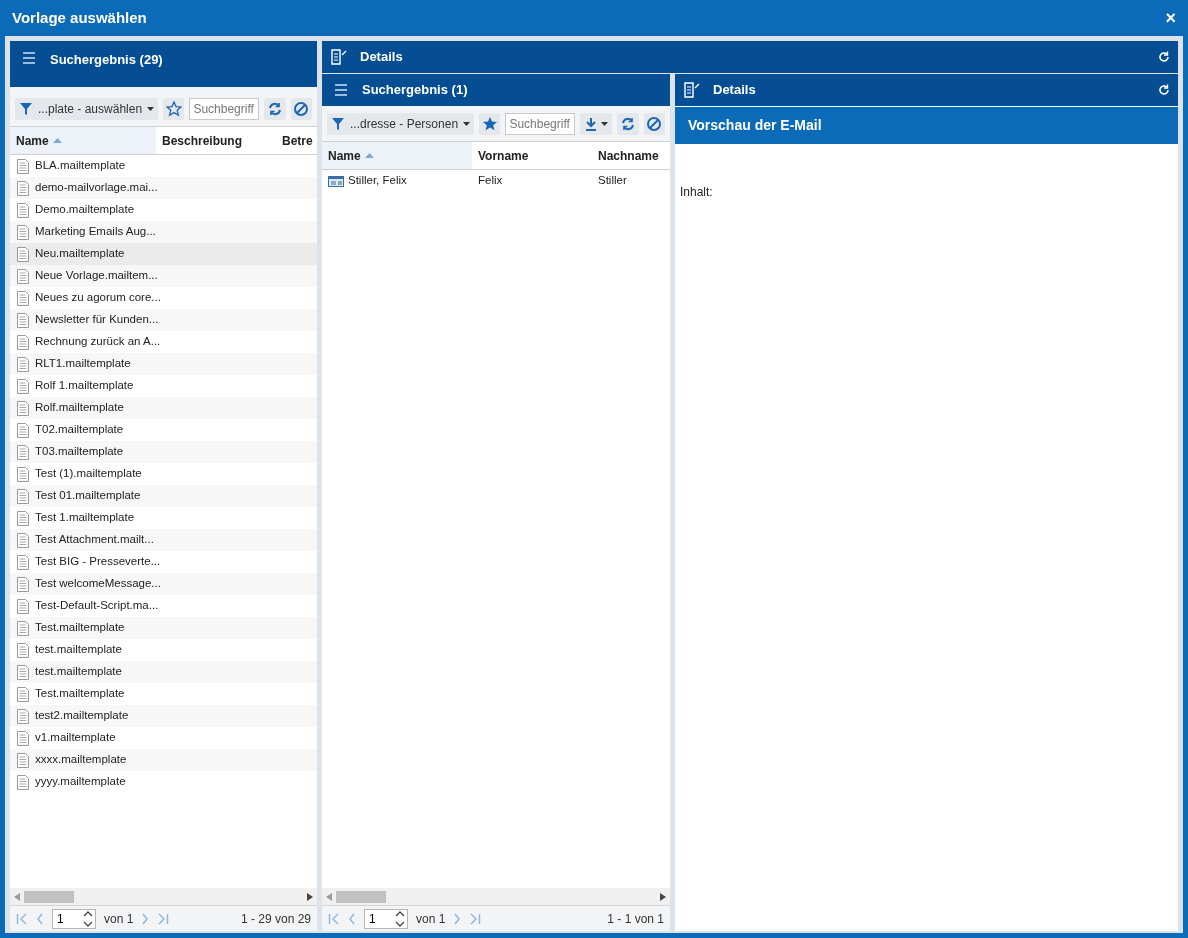 Image resolution: width=1188 pixels, height=938 pixels. I want to click on panel-title: Suchergebnis (1), so click(415, 90).